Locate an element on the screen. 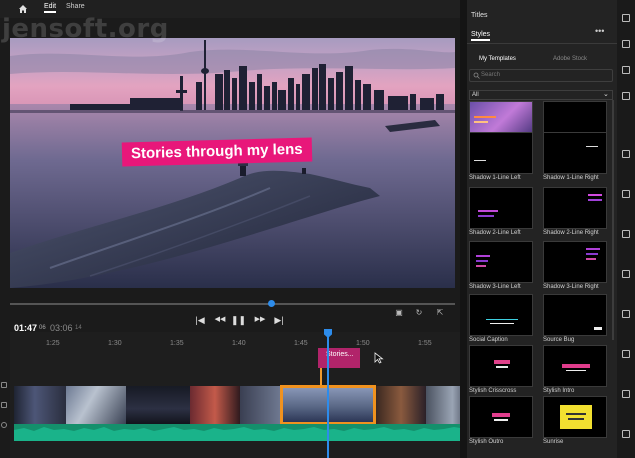 This screenshot has width=635, height=458. template-item: Shadow 2-Line Right is located at coordinates (575, 212).